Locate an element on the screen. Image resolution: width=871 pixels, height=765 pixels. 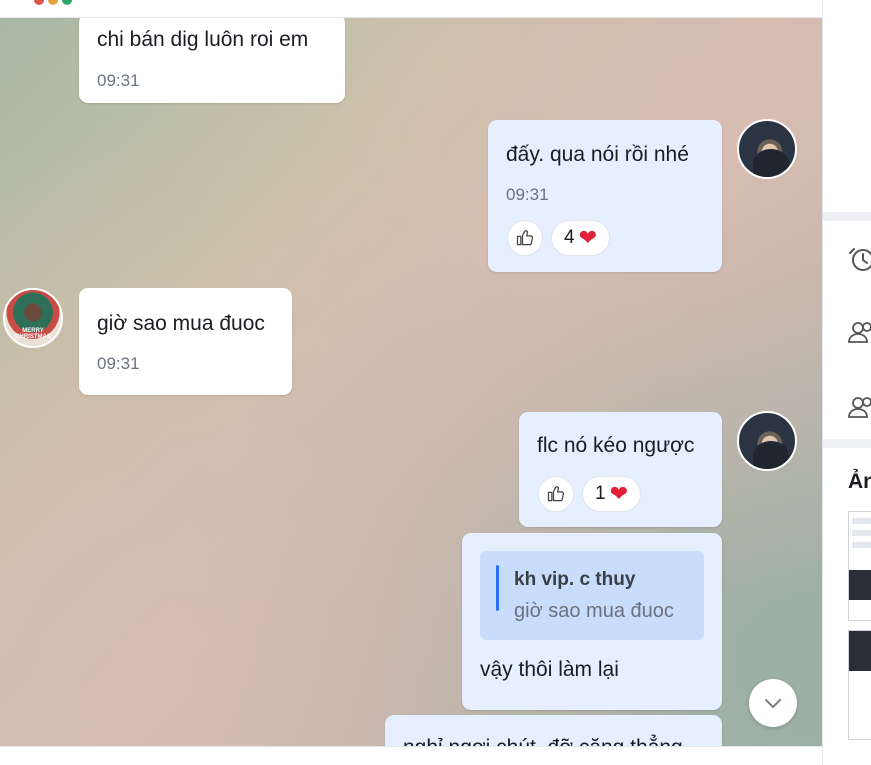
message-bubble: nghỉ ngơi chút, đỡ căng thẳng is located at coordinates (553, 730).